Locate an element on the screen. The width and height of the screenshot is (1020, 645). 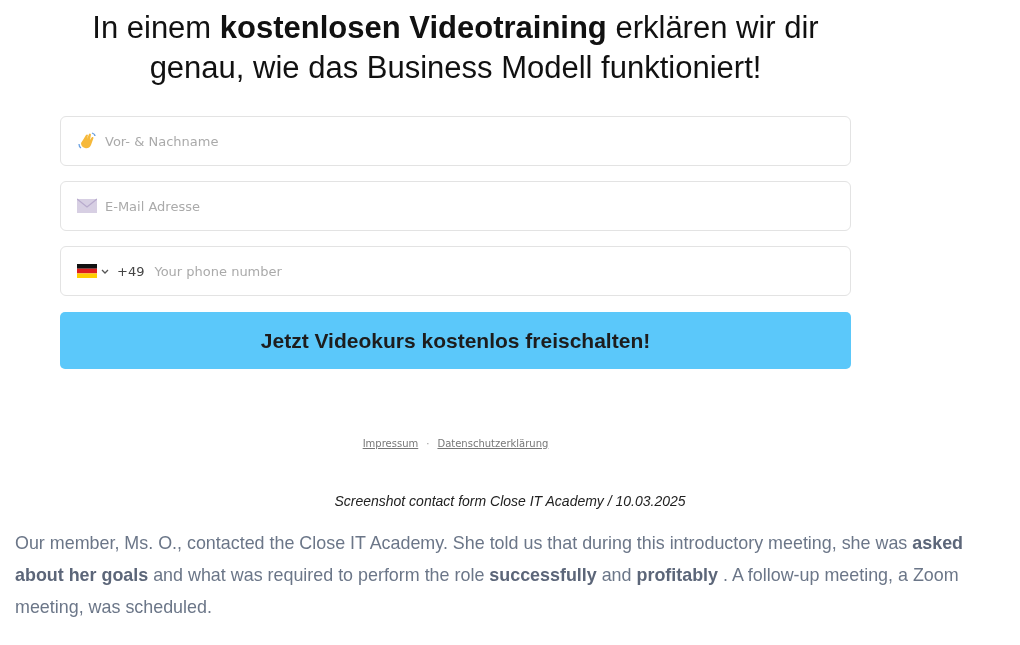
name-input: Vor- & Nachname is located at coordinates (470, 141).